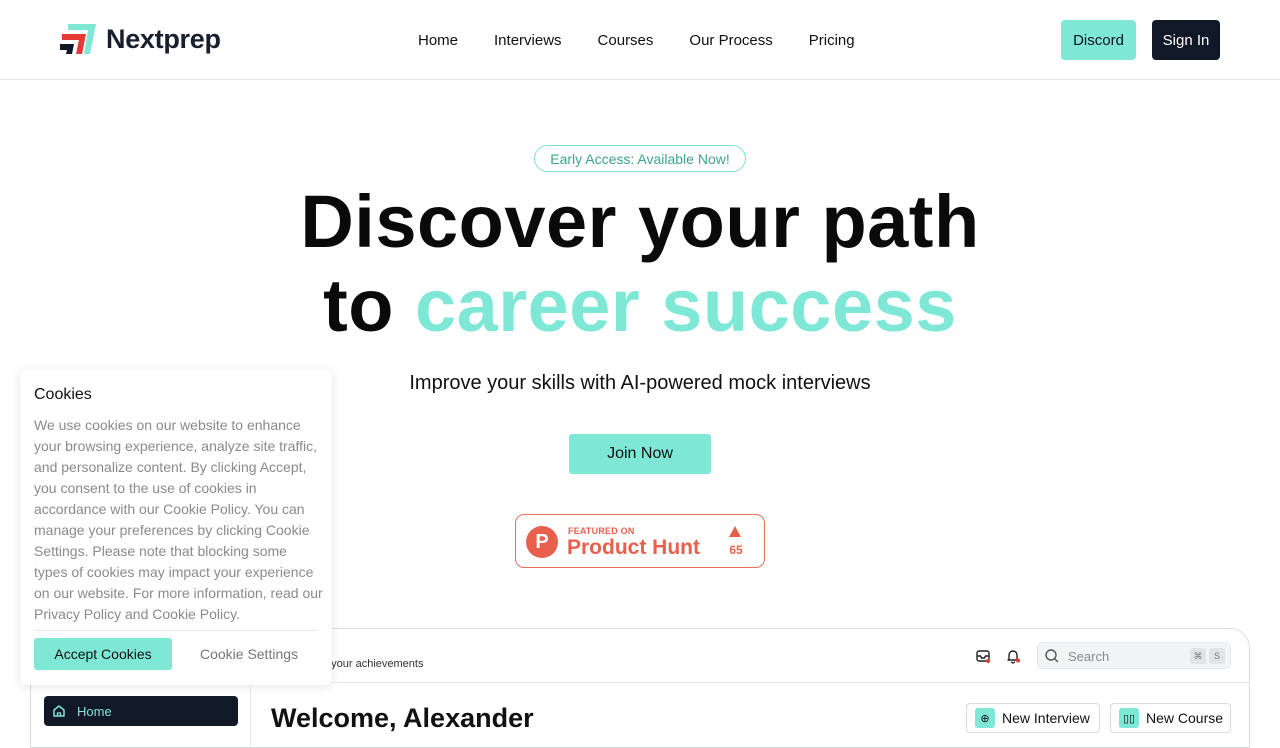 Image resolution: width=1280 pixels, height=748 pixels. What do you see at coordinates (141, 711) in the screenshot?
I see `app-sidebar-item-home: Home` at bounding box center [141, 711].